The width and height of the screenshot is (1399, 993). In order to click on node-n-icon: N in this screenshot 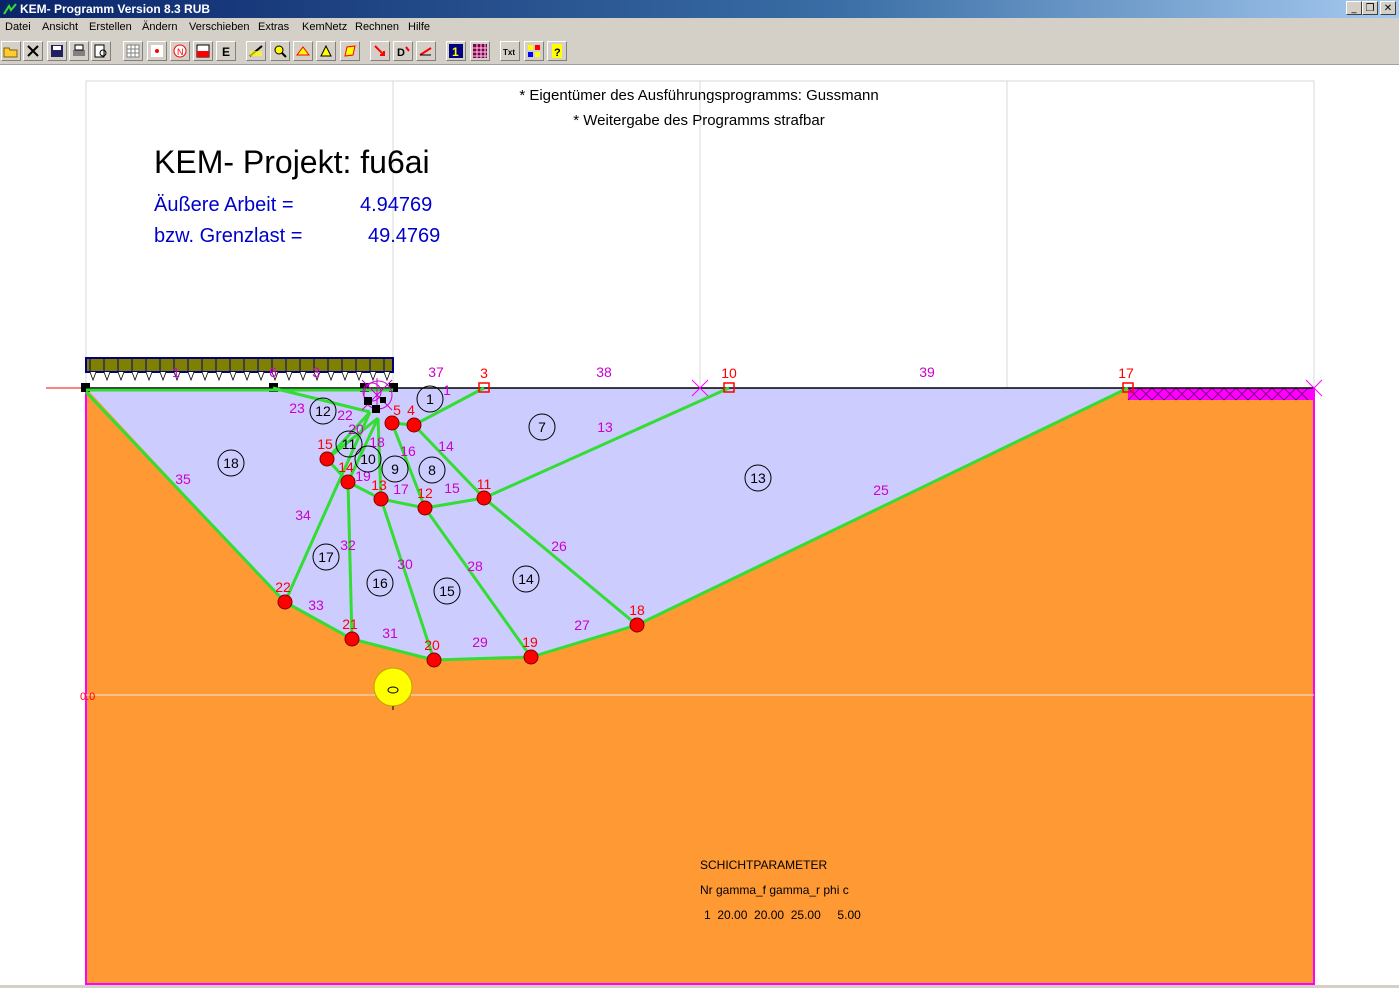, I will do `click(180, 51)`.